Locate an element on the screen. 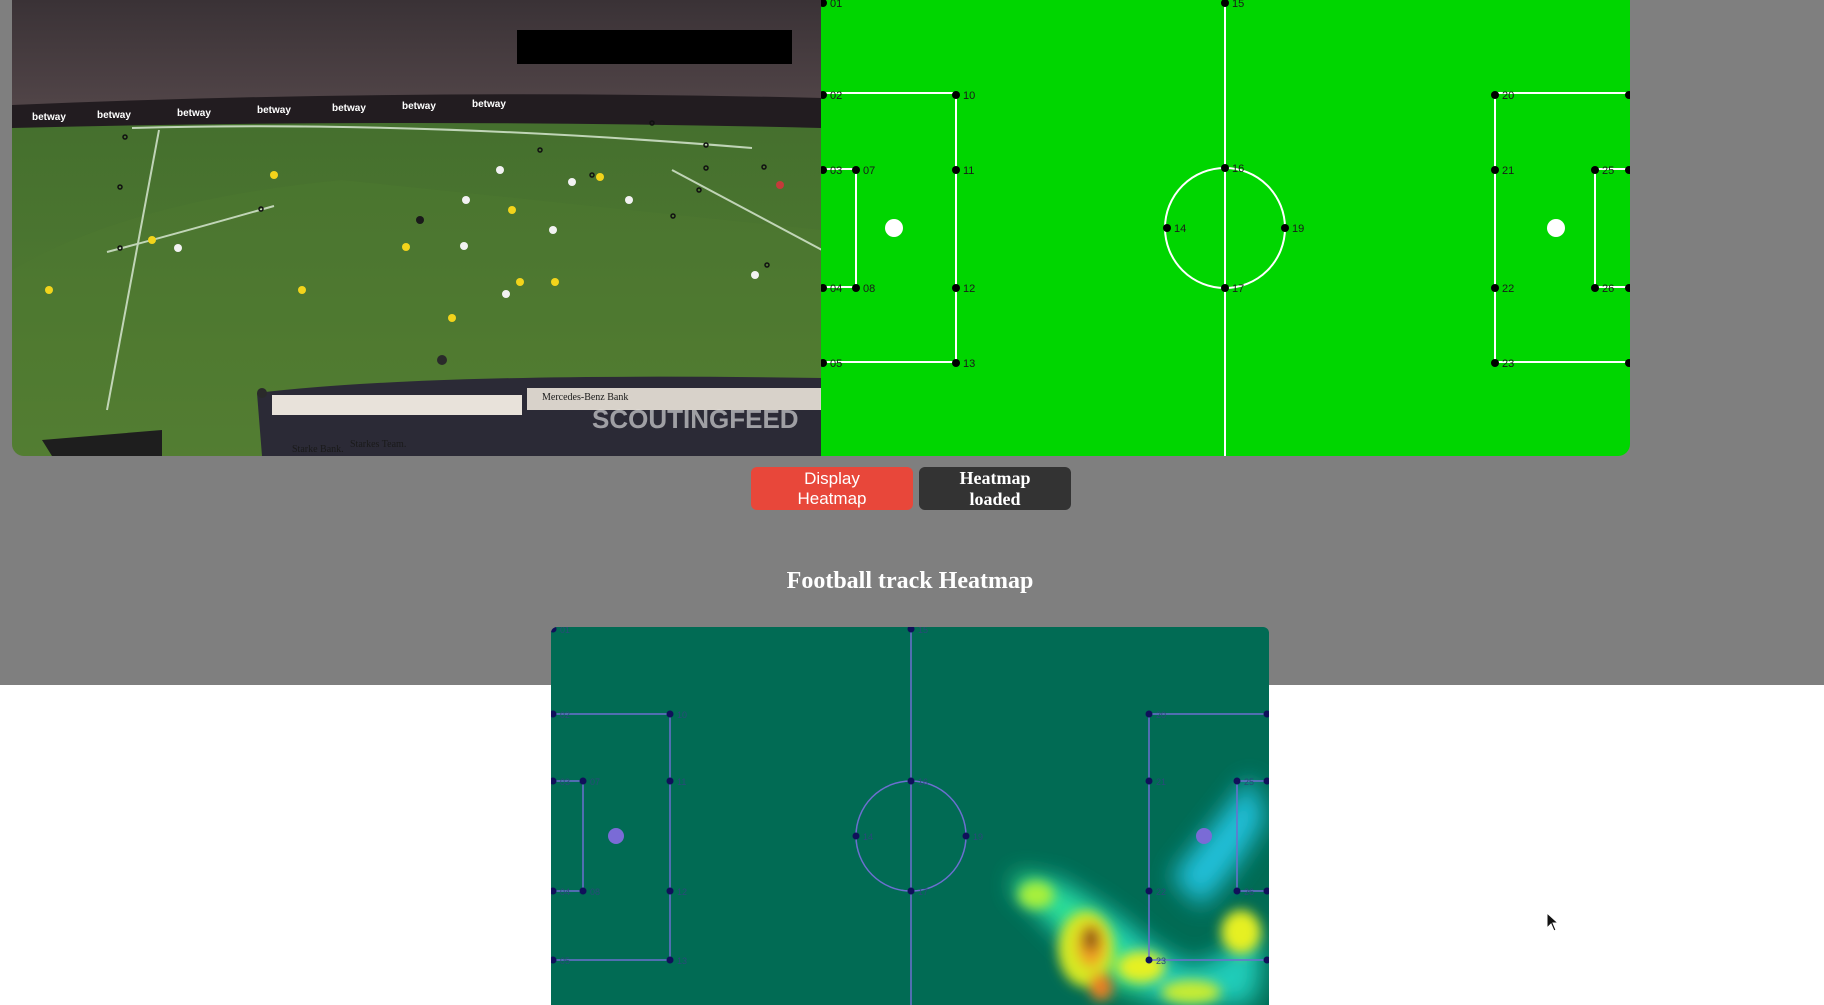  pitch-keypoint-label: 16 is located at coordinates (923, 782).